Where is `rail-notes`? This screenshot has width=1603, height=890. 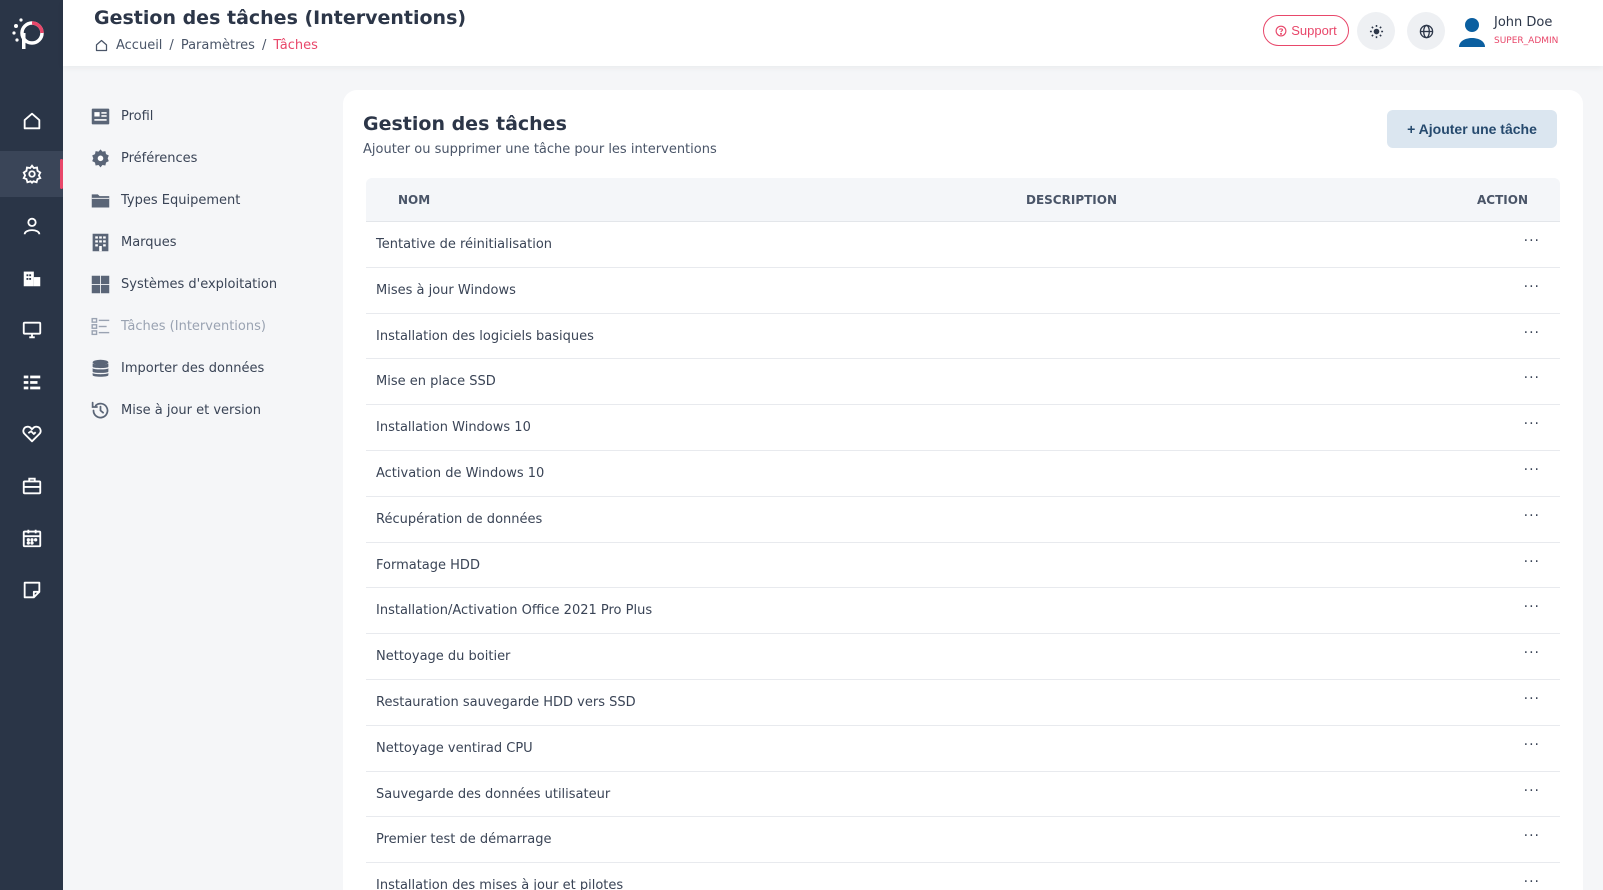 rail-notes is located at coordinates (31, 590).